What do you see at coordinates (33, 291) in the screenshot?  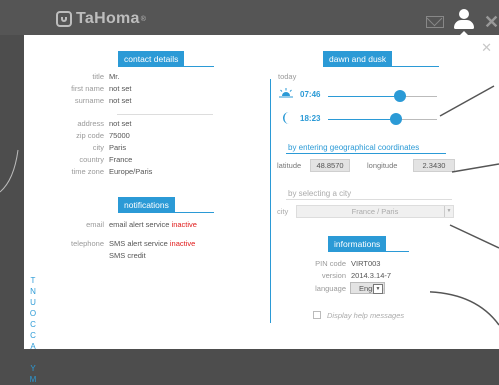 I see `vertical-tab-letter: N` at bounding box center [33, 291].